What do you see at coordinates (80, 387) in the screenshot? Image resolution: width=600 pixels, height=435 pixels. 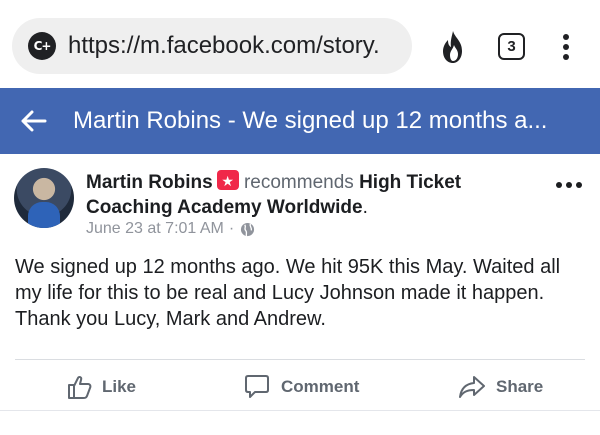 I see `thumbs-up-icon` at bounding box center [80, 387].